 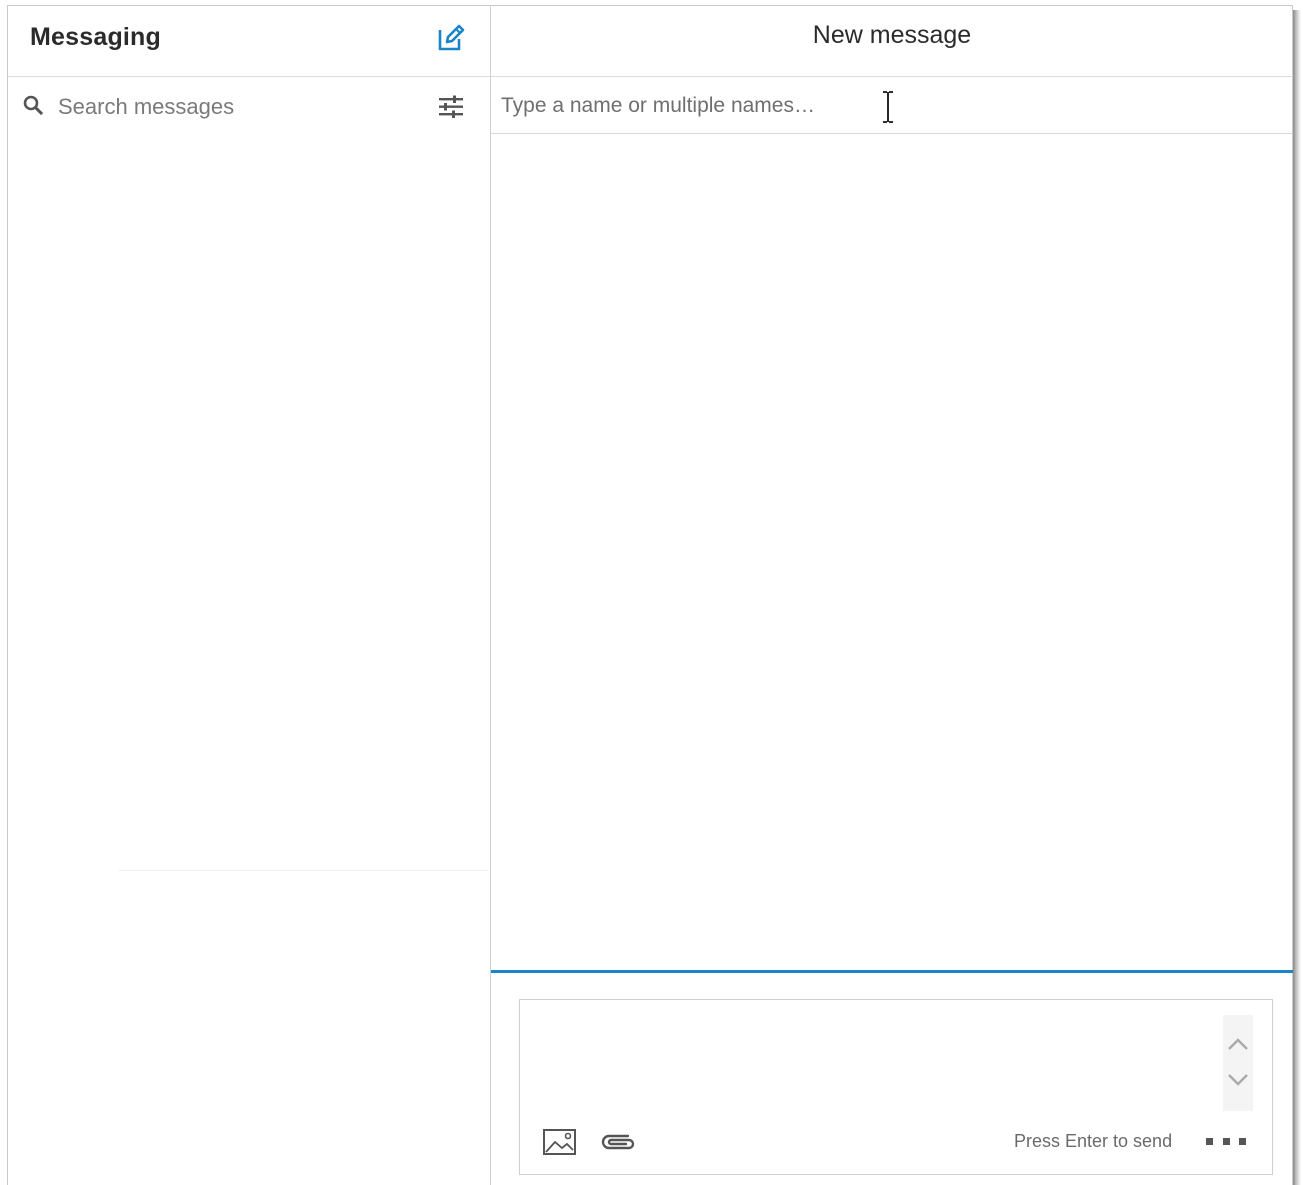 I want to click on list-divider, so click(x=303, y=870).